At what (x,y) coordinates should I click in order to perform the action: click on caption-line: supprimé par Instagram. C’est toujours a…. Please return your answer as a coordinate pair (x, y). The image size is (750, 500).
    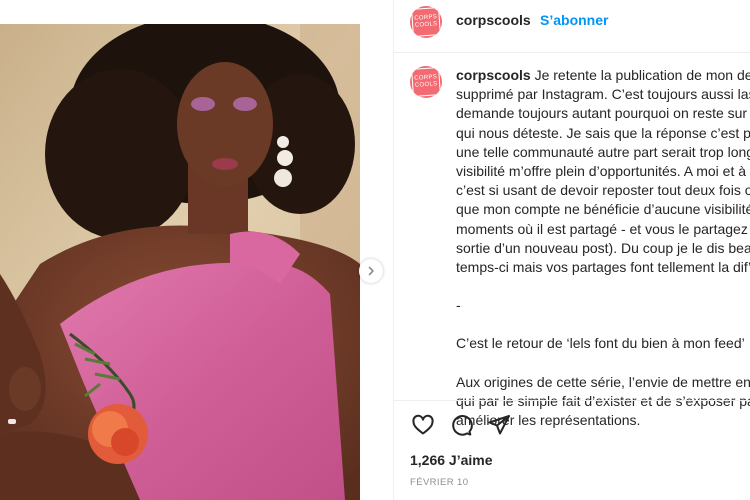
    Looking at the image, I should click on (603, 94).